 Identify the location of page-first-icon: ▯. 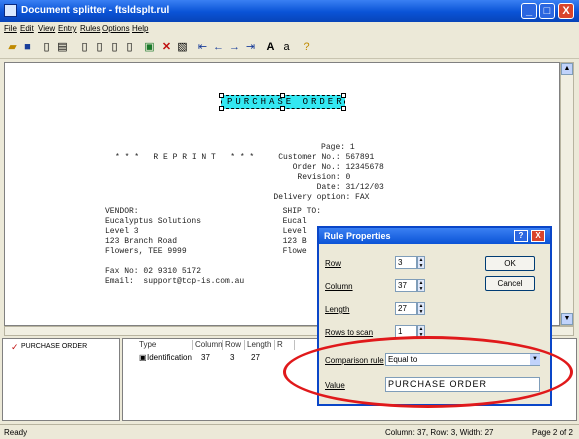
(84, 47).